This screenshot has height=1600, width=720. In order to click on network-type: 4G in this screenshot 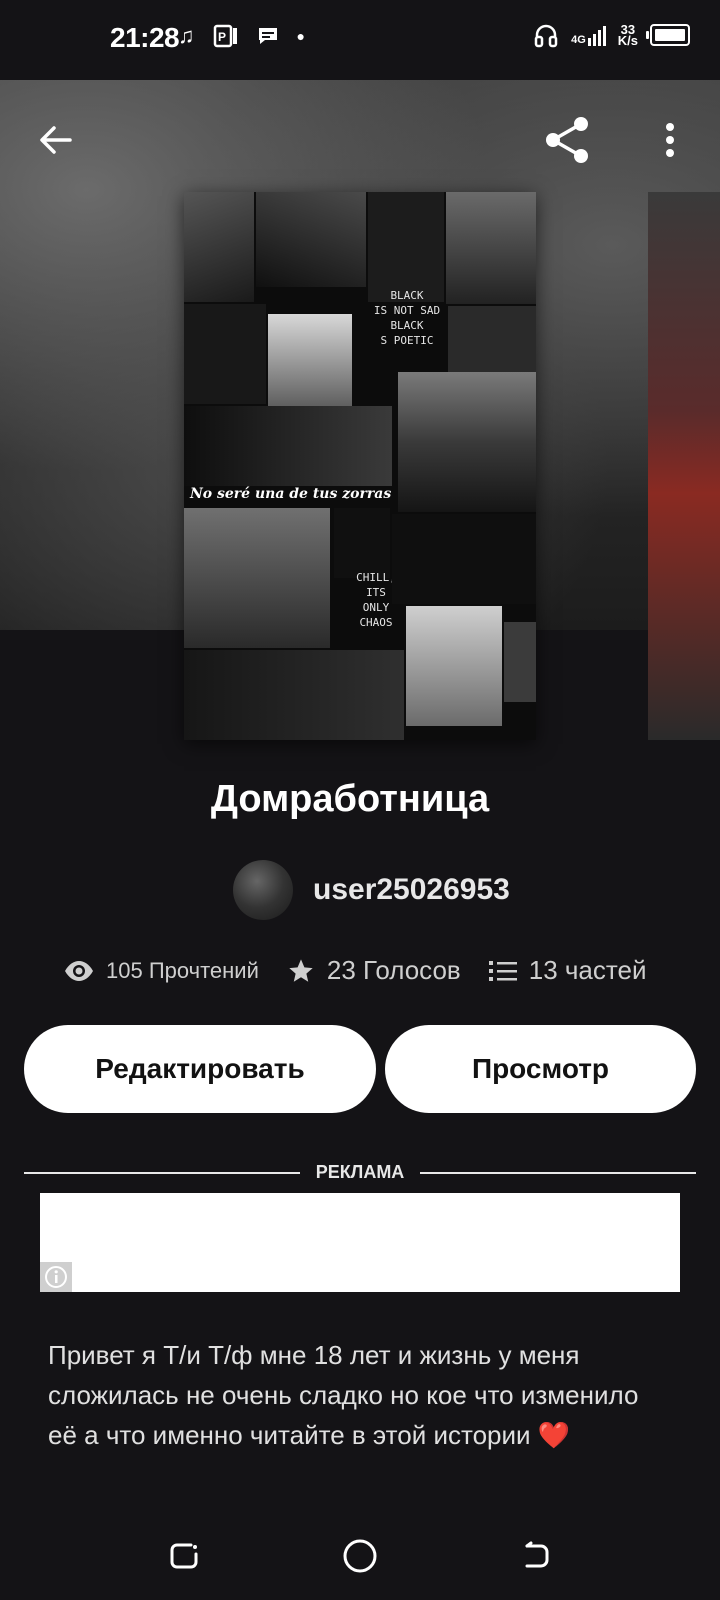, I will do `click(578, 40)`.